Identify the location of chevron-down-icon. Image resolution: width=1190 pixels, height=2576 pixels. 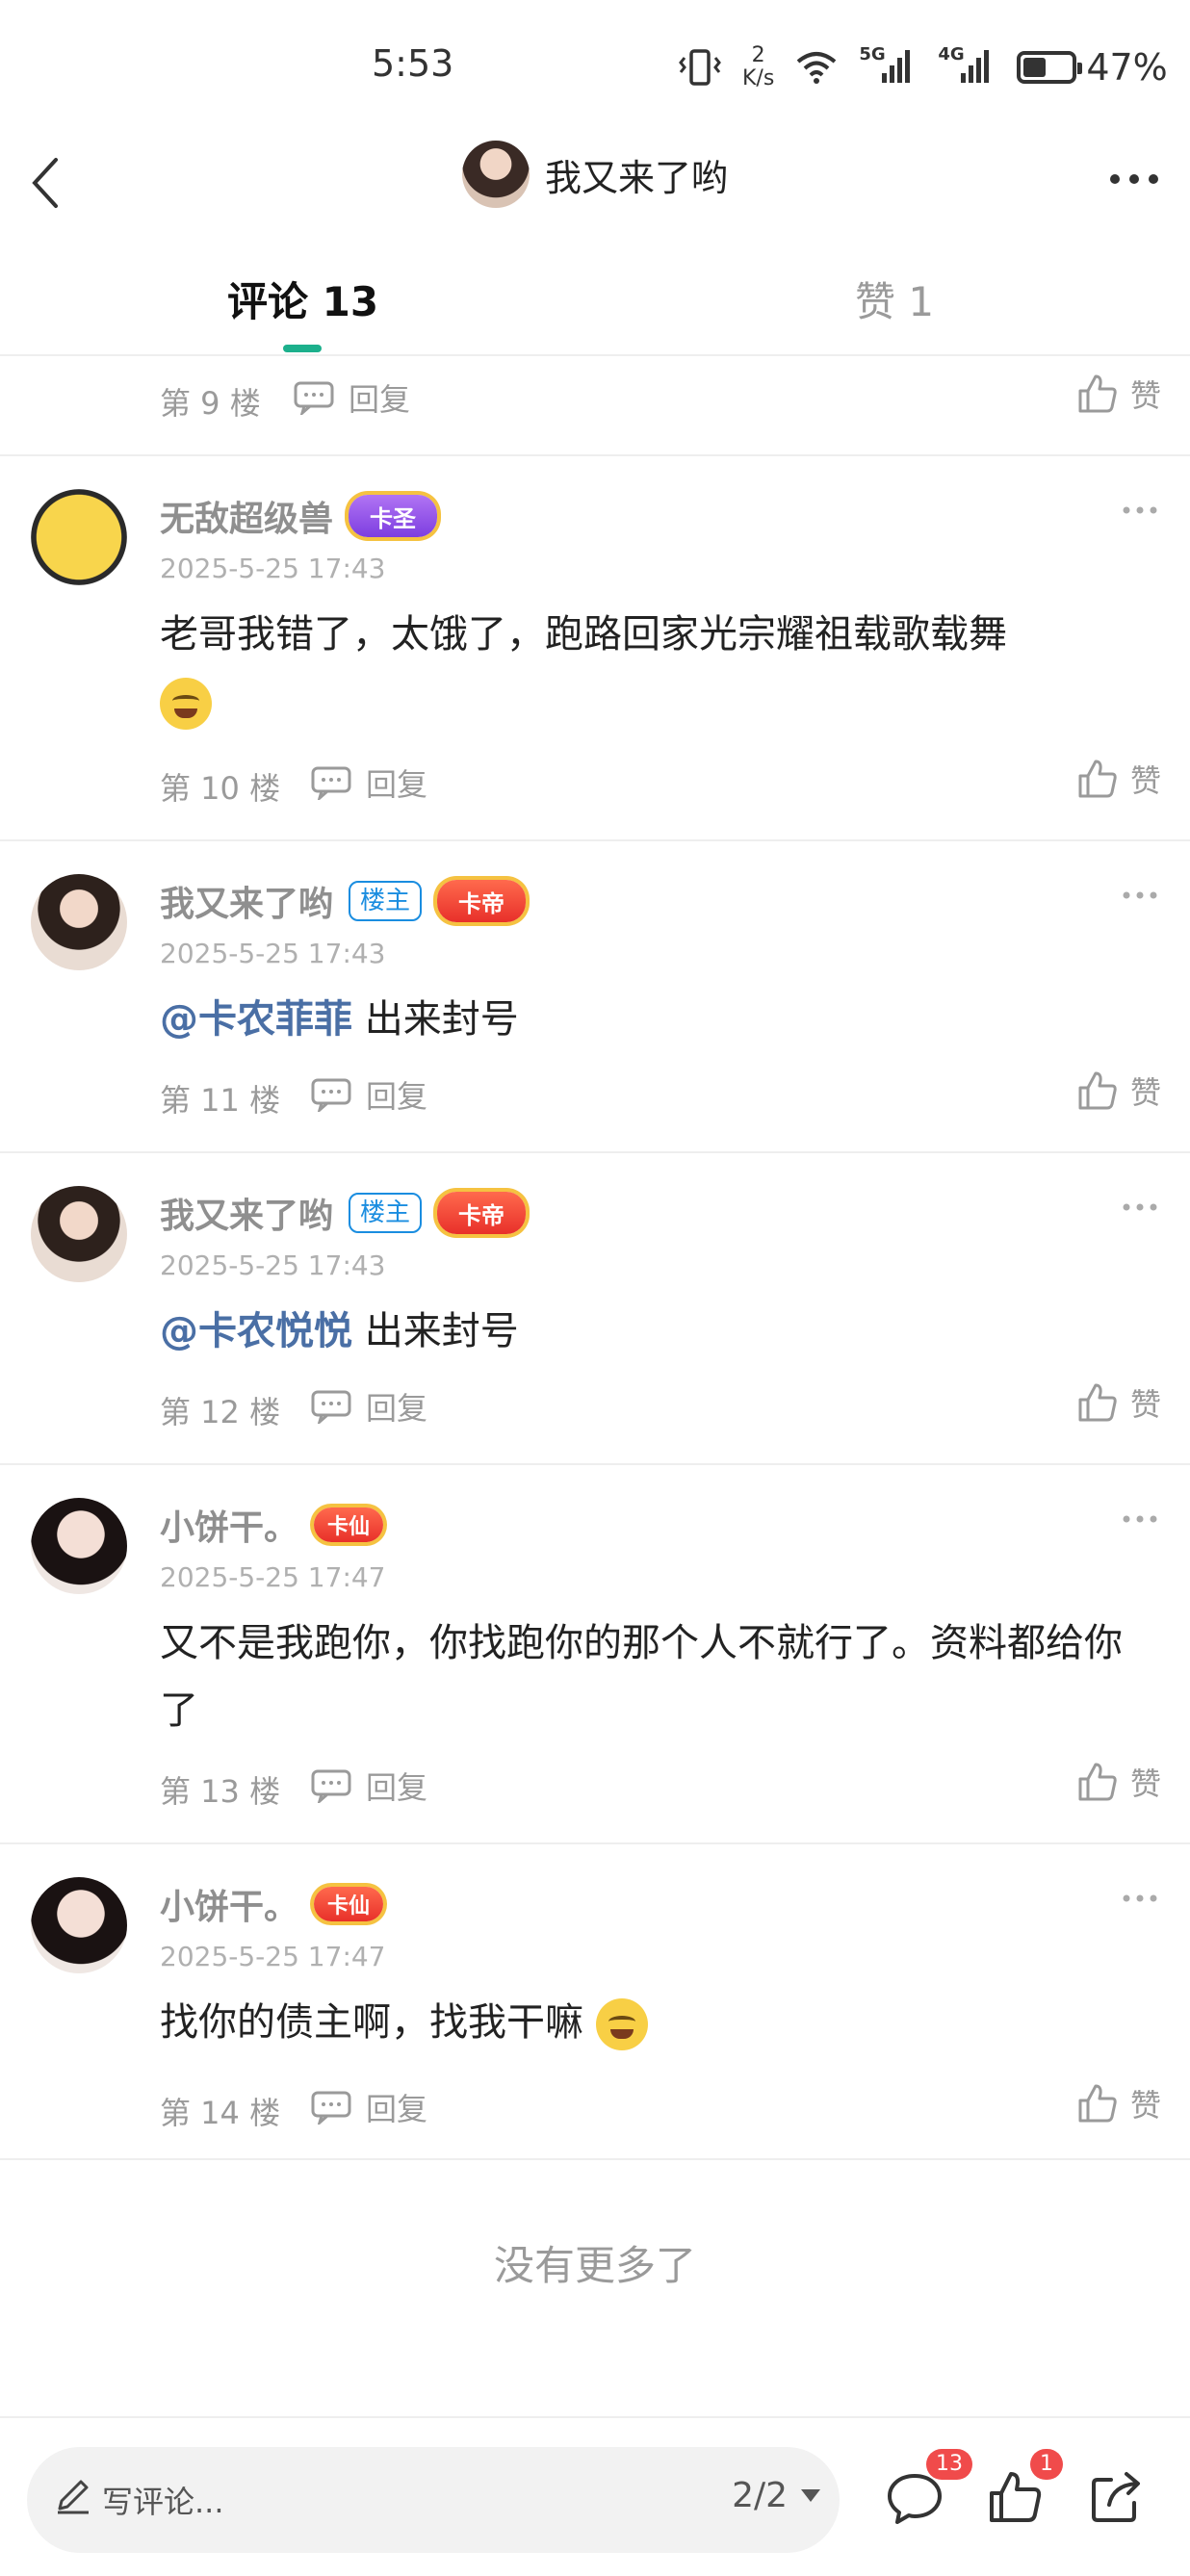
(811, 2495).